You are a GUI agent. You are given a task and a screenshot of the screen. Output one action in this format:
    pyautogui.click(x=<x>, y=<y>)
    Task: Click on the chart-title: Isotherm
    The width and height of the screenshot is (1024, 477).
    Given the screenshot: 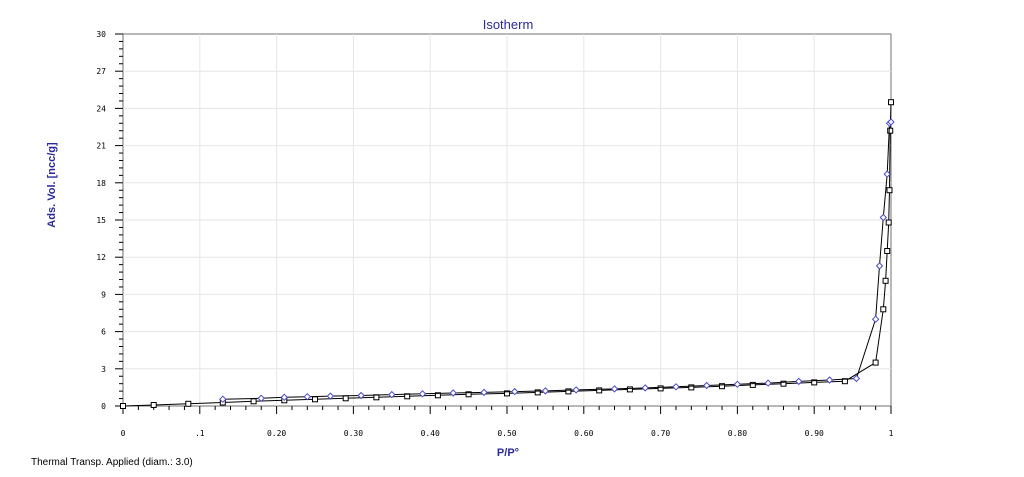 What is the action you would take?
    pyautogui.click(x=508, y=24)
    